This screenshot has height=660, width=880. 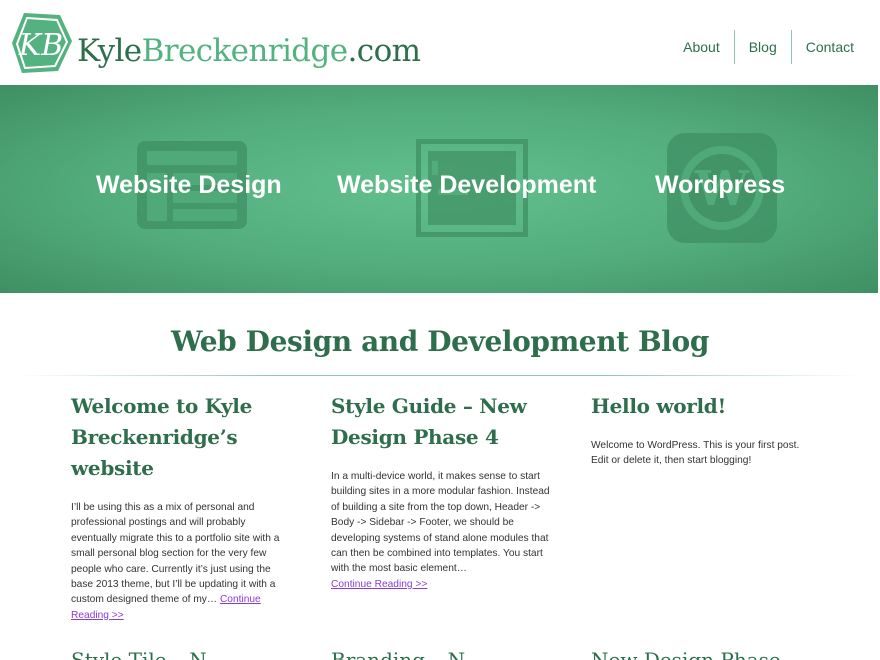 I want to click on continue-reading-link: Continue Reading >>, so click(x=379, y=584).